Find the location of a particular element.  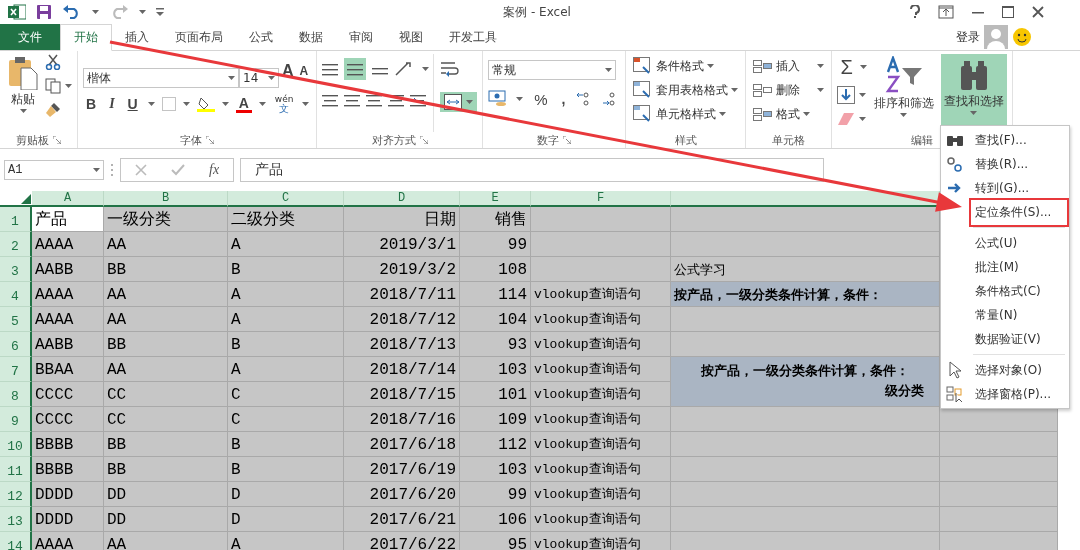

cells-menu-button: 删除 is located at coordinates (789, 90).